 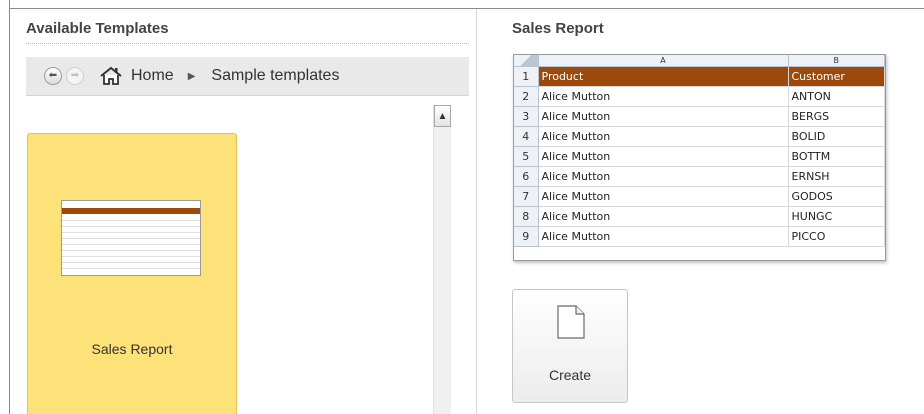 I want to click on navbar-bottom-divider, so click(x=247, y=95).